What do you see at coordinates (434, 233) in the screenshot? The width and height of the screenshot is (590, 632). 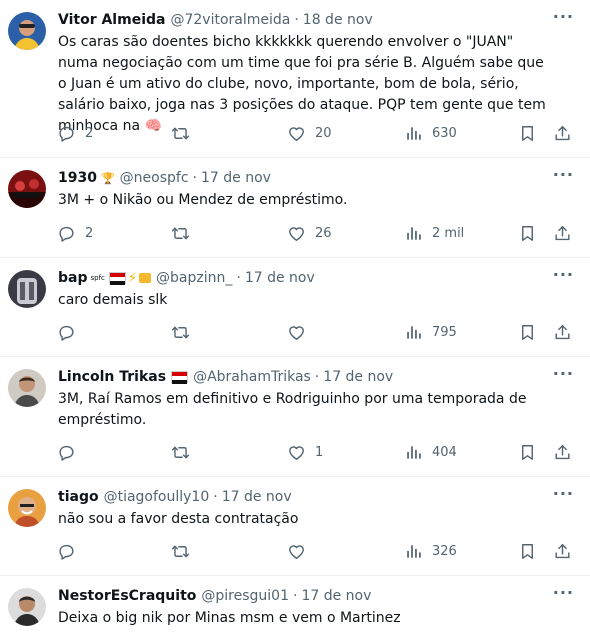 I see `views-button: 2 mil` at bounding box center [434, 233].